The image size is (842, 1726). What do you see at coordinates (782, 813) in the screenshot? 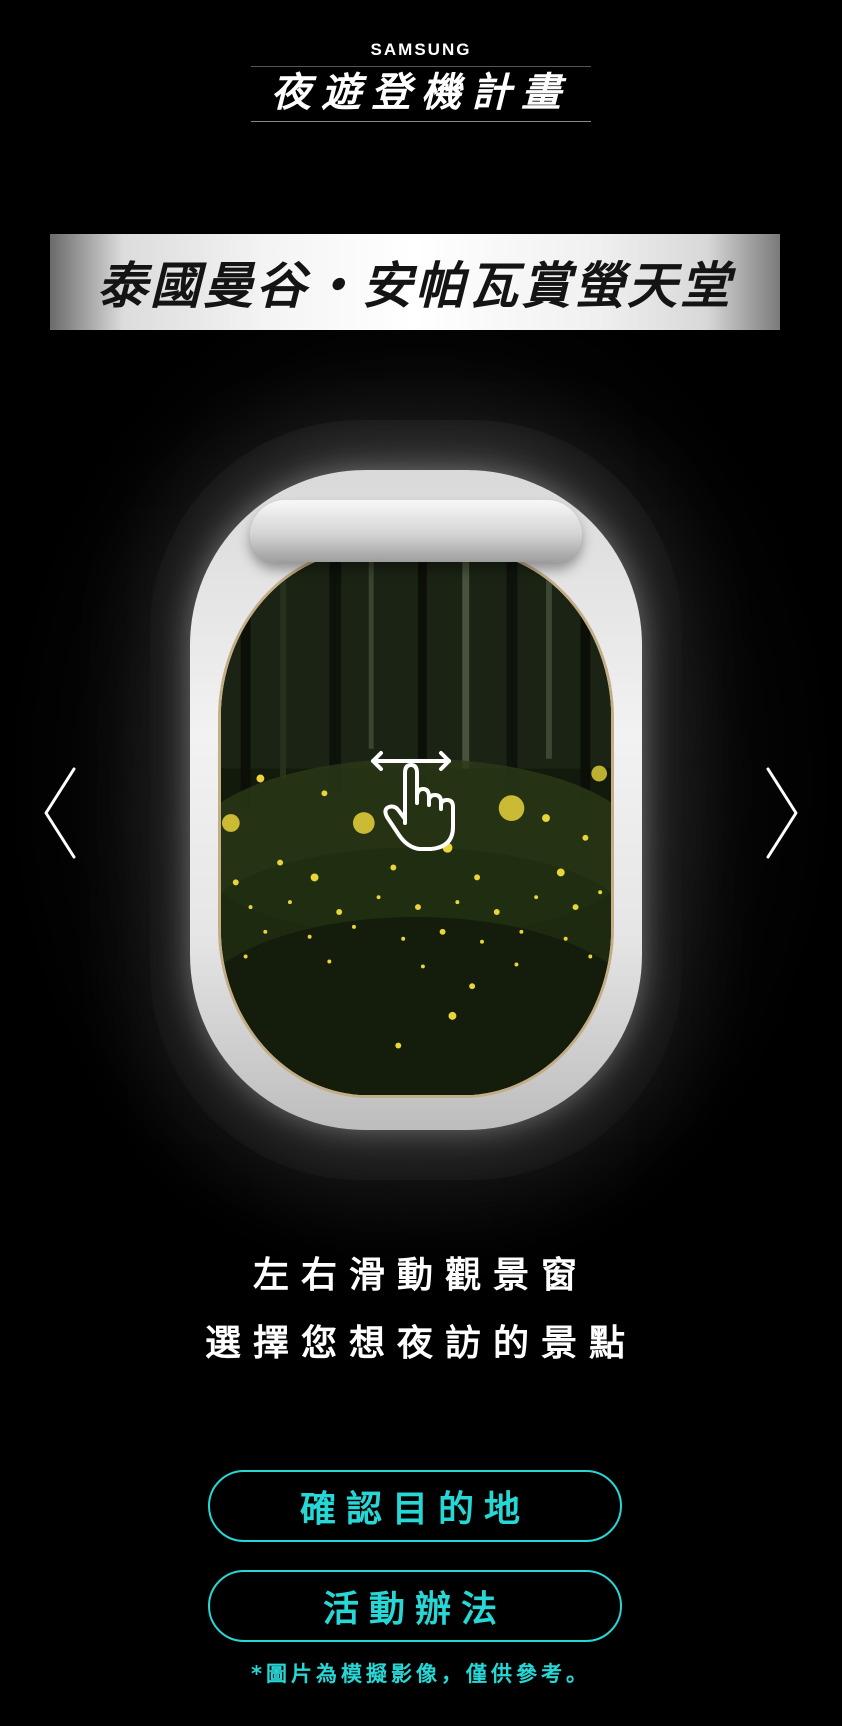
I see `chevron-right-icon` at bounding box center [782, 813].